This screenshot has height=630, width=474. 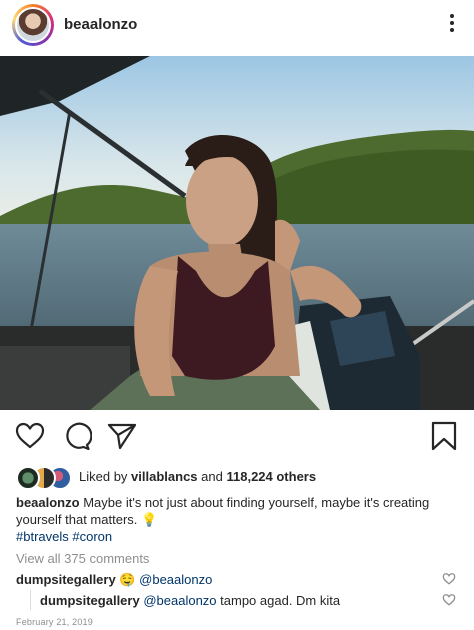 I want to click on likes-text: Liked by villablancs and 118,224 others, so click(x=197, y=476).